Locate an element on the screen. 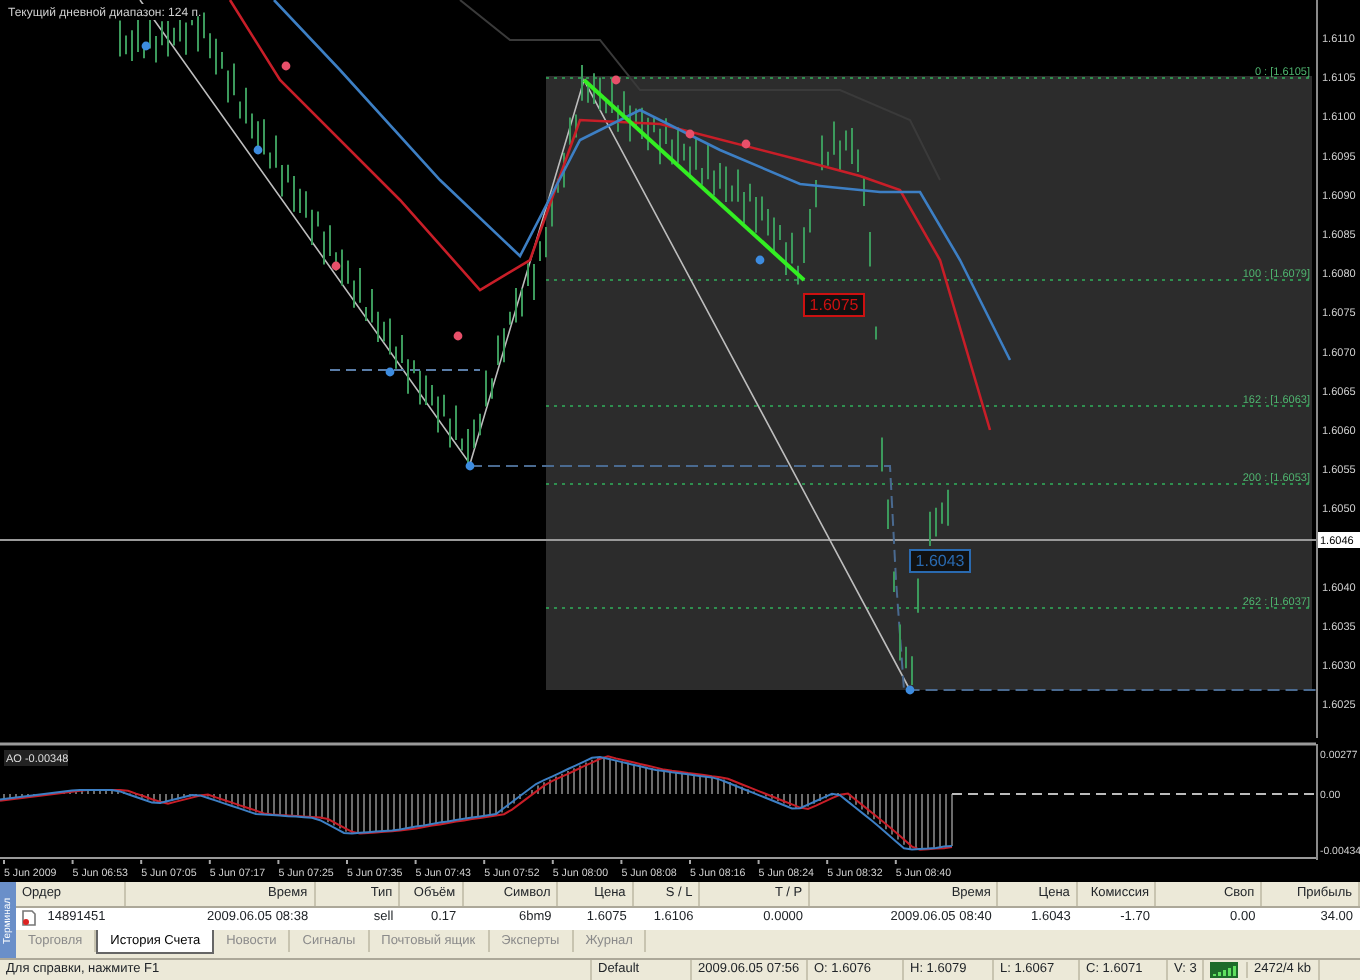 The width and height of the screenshot is (1360, 980). trade-price-label: 1.6075 is located at coordinates (834, 305).